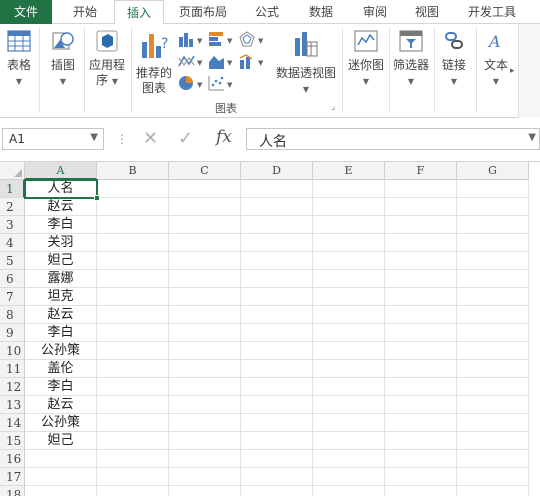  What do you see at coordinates (12, 441) in the screenshot?
I see `row-header-15: 15` at bounding box center [12, 441].